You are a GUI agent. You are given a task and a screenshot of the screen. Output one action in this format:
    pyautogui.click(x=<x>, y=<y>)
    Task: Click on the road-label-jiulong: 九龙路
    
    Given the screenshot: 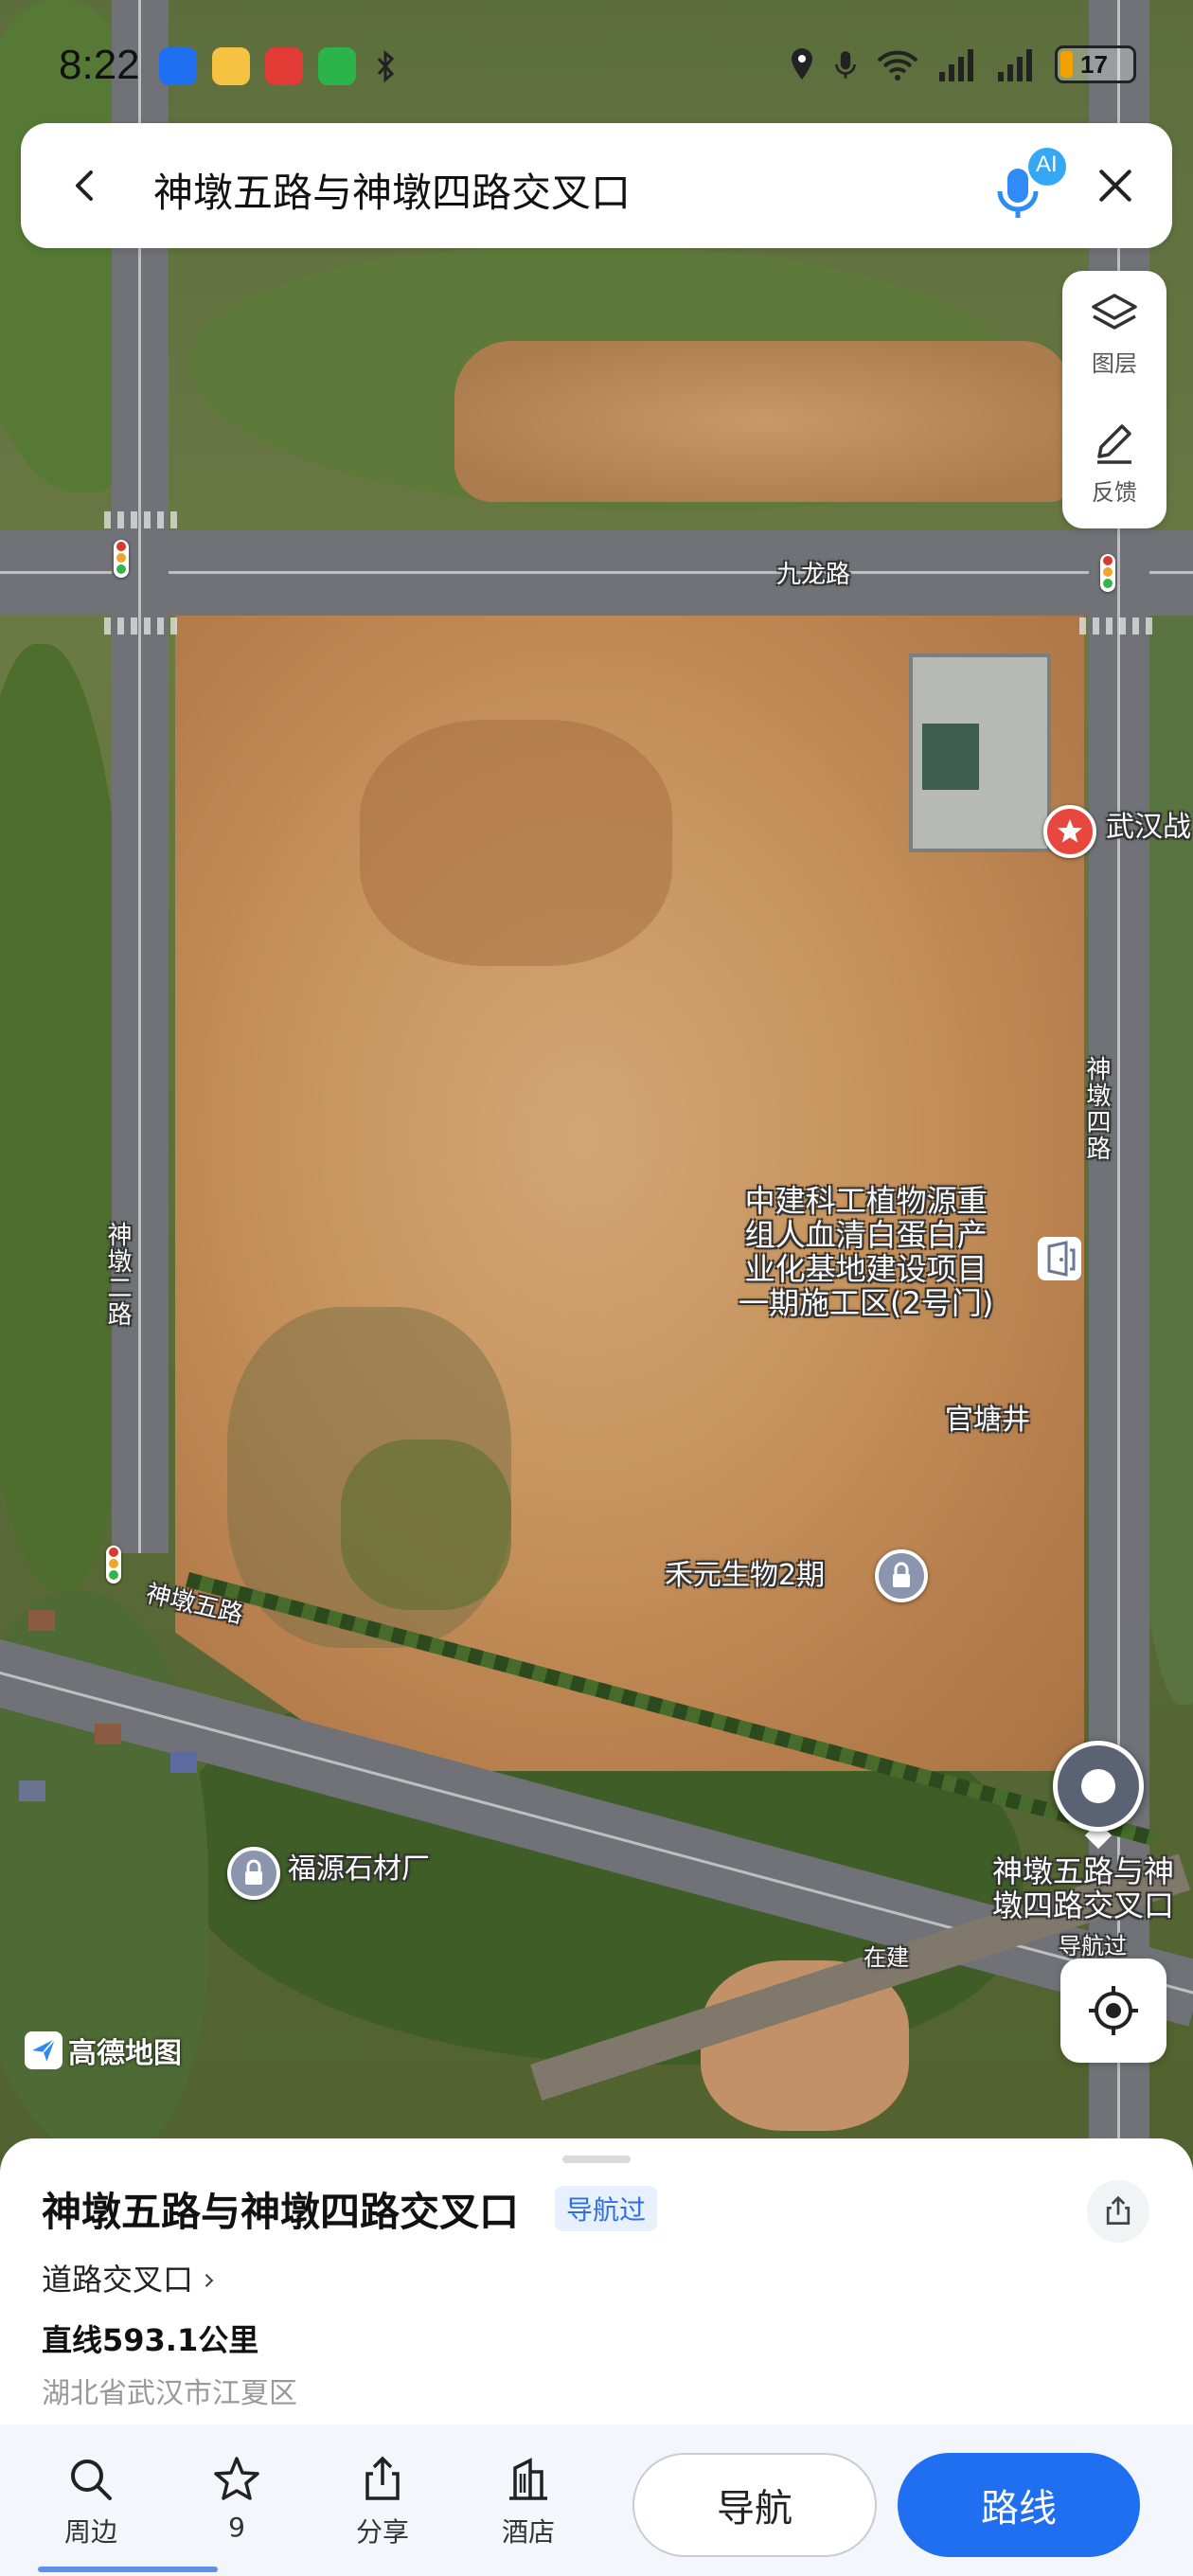 What is the action you would take?
    pyautogui.click(x=813, y=575)
    